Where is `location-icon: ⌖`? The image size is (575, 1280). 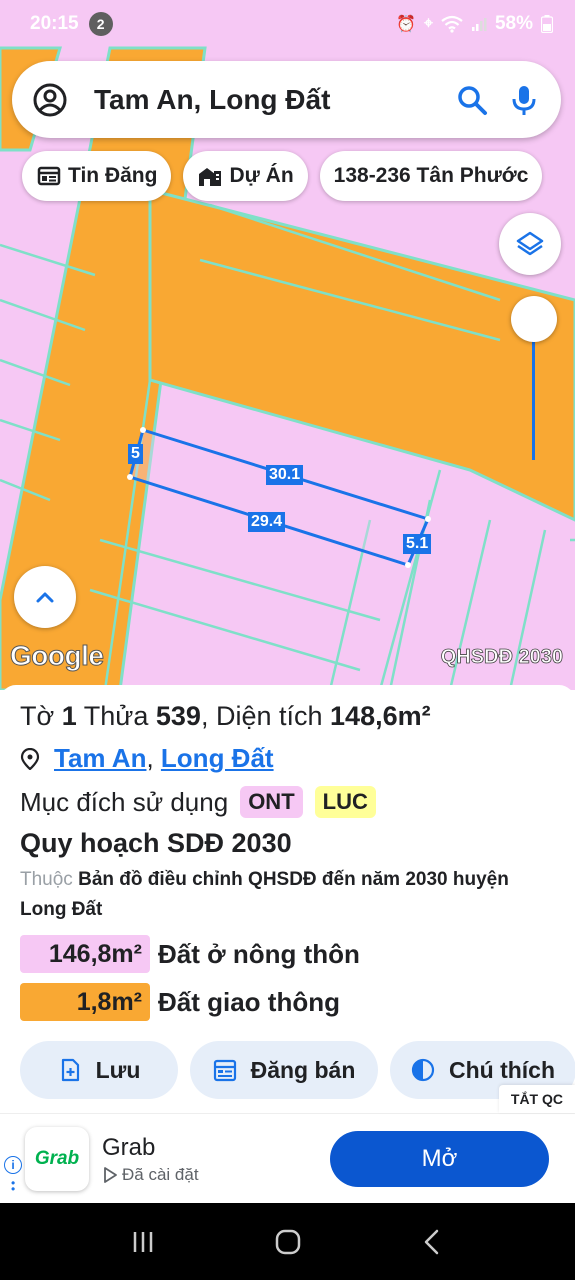 location-icon: ⌖ is located at coordinates (428, 23).